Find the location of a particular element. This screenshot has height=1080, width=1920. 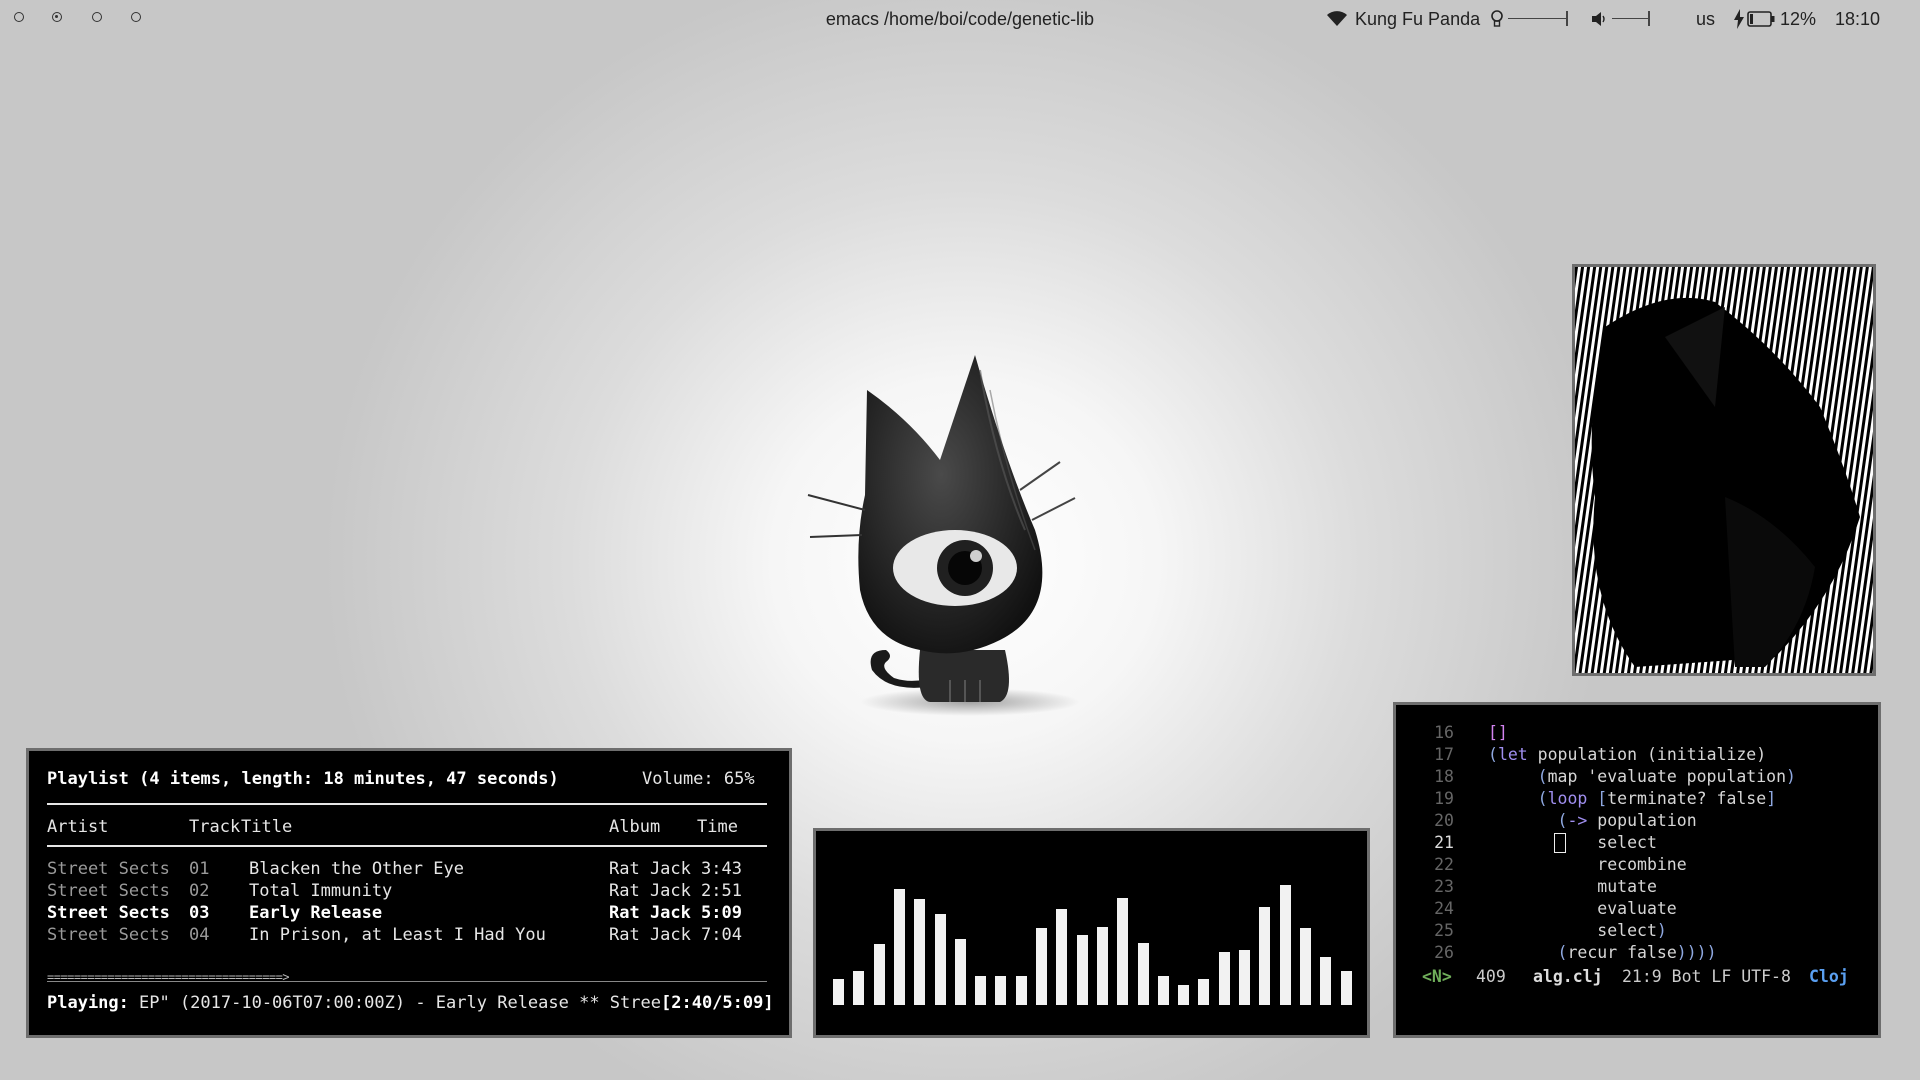

line-number: 25 is located at coordinates (1444, 930).